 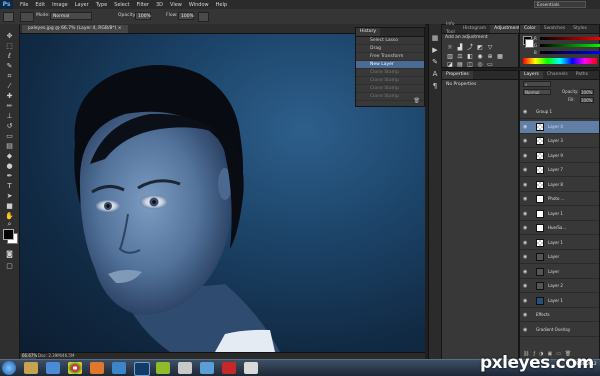 I want to click on foreground-color-swatch, so click(x=8, y=234).